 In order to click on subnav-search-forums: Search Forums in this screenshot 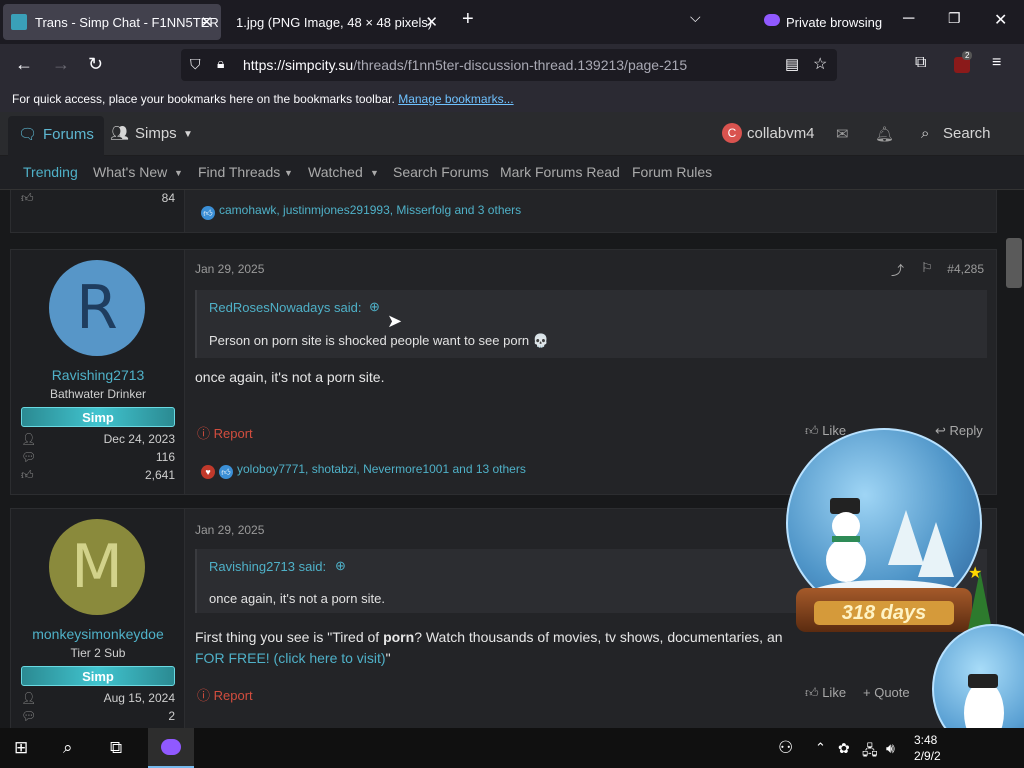, I will do `click(441, 172)`.